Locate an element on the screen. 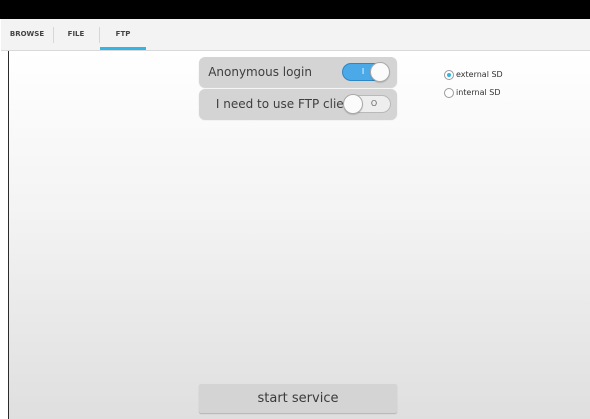 The image size is (590, 419). tab-file: FILE is located at coordinates (76, 34).